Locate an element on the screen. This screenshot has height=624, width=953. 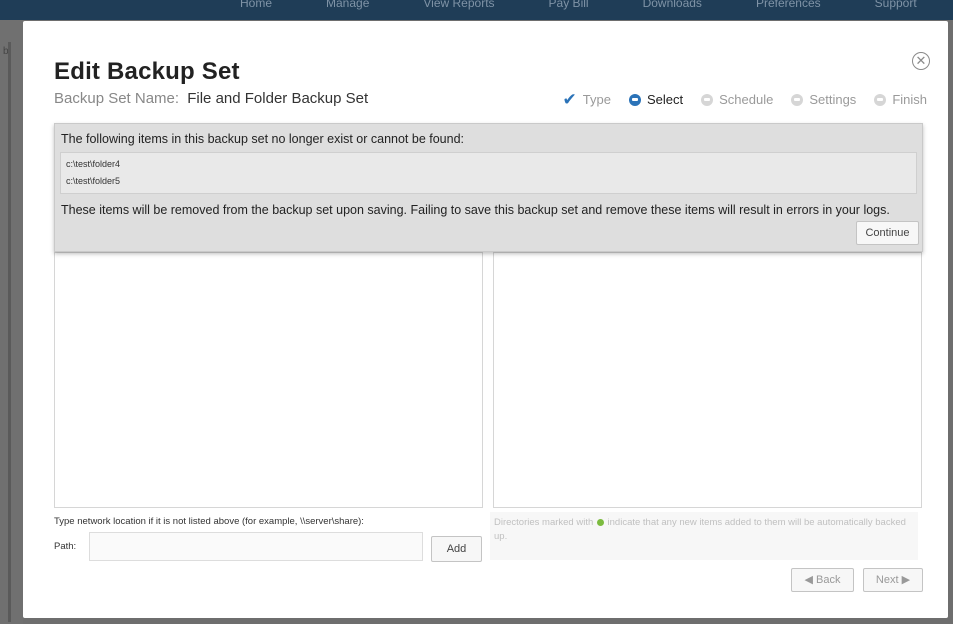
missing-items-list: c:\test\folder4 c:\test\folder5 is located at coordinates (488, 173).